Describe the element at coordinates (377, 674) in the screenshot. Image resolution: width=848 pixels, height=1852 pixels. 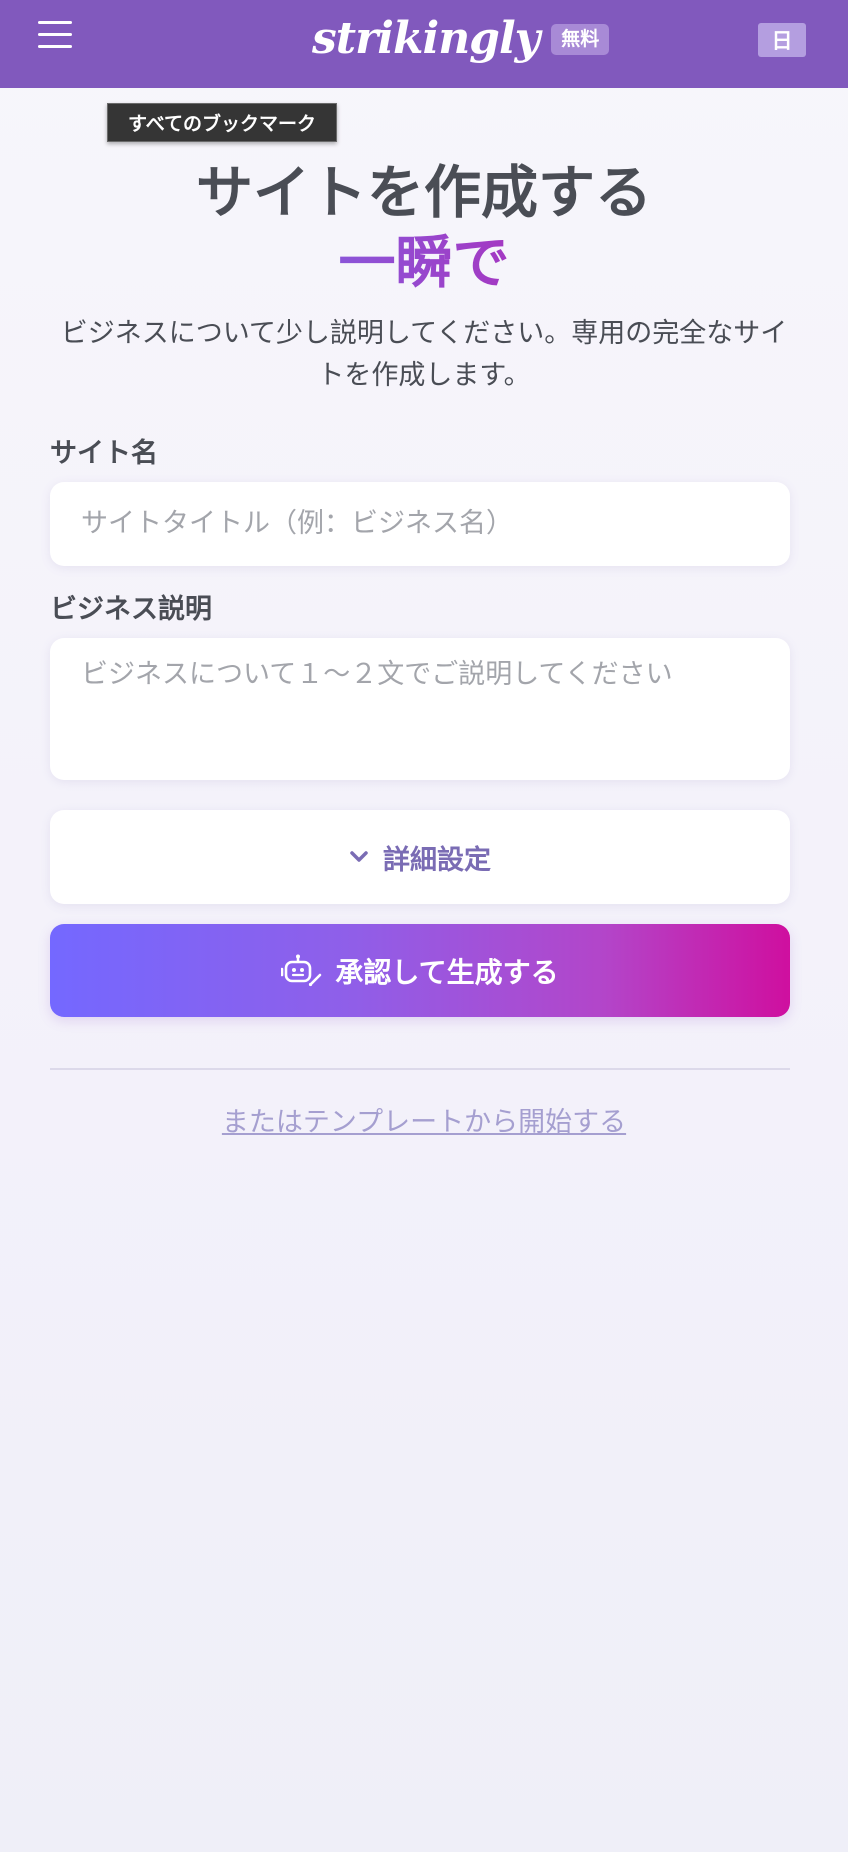
I see `business-description-placeholder: ビジネスについて１〜２文でご説明してください` at that location.